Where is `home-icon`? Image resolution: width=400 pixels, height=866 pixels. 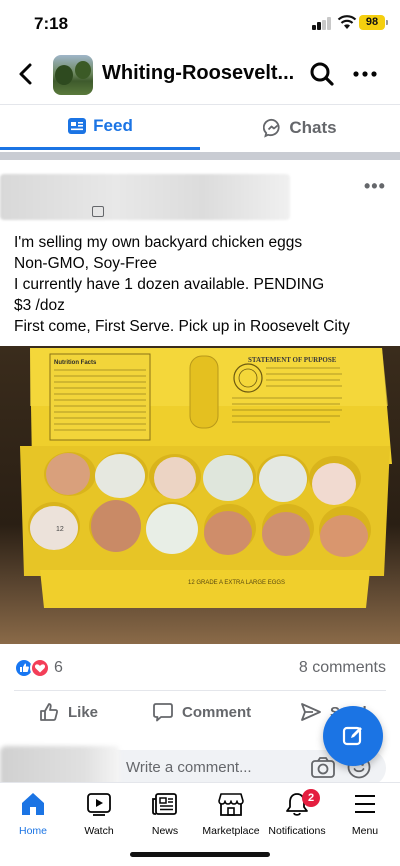 home-icon is located at coordinates (33, 804).